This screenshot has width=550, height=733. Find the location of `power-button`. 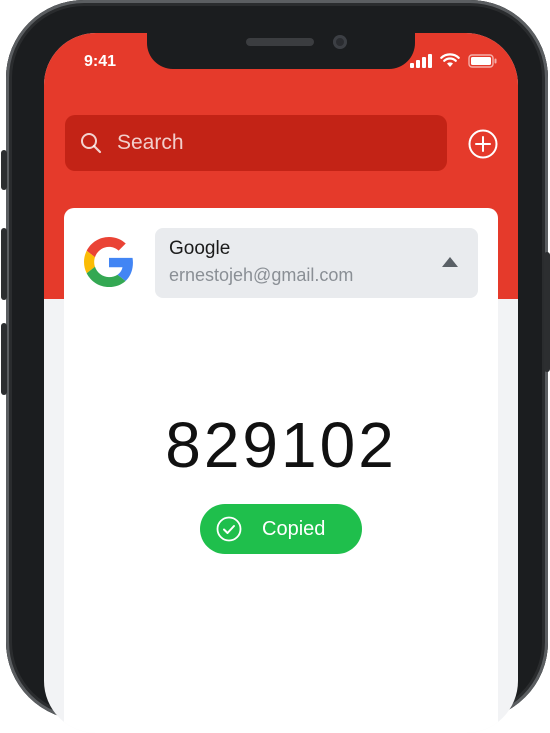

power-button is located at coordinates (547, 312).